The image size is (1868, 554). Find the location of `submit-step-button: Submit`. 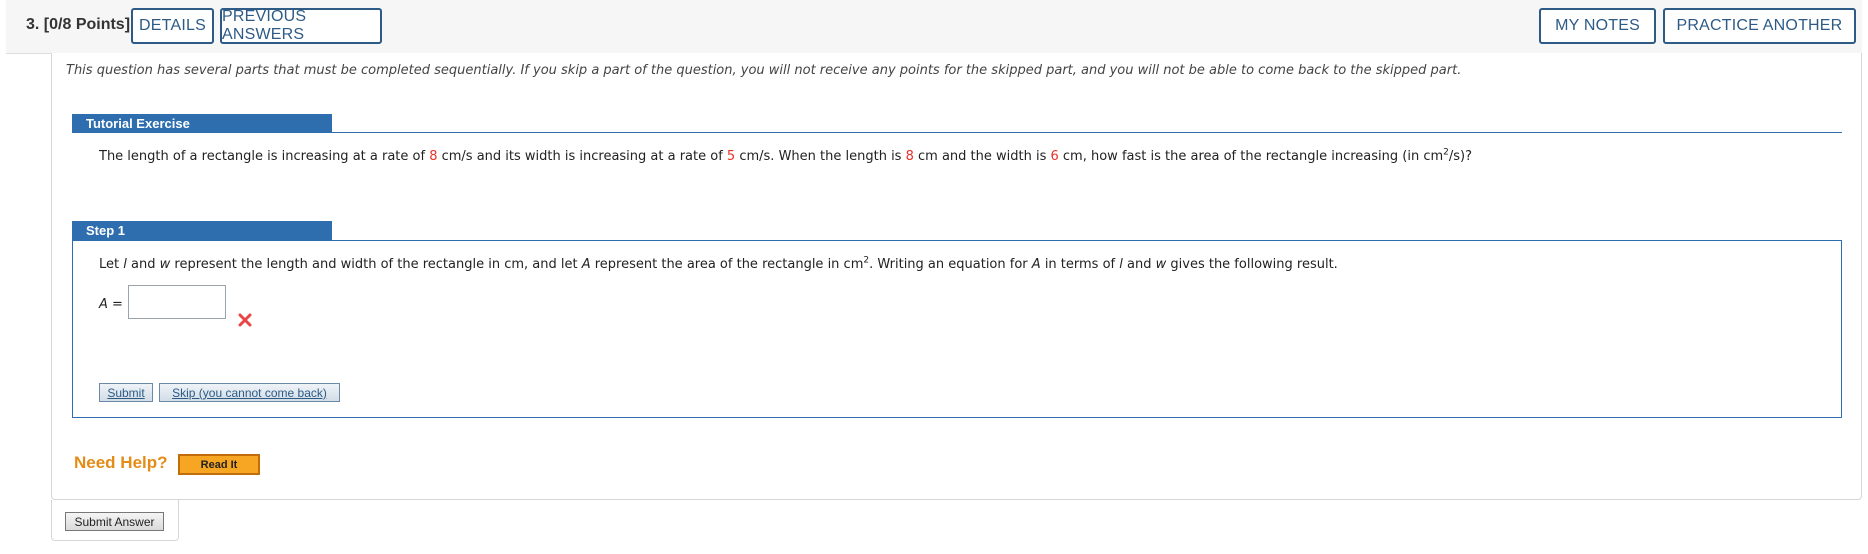

submit-step-button: Submit is located at coordinates (126, 392).